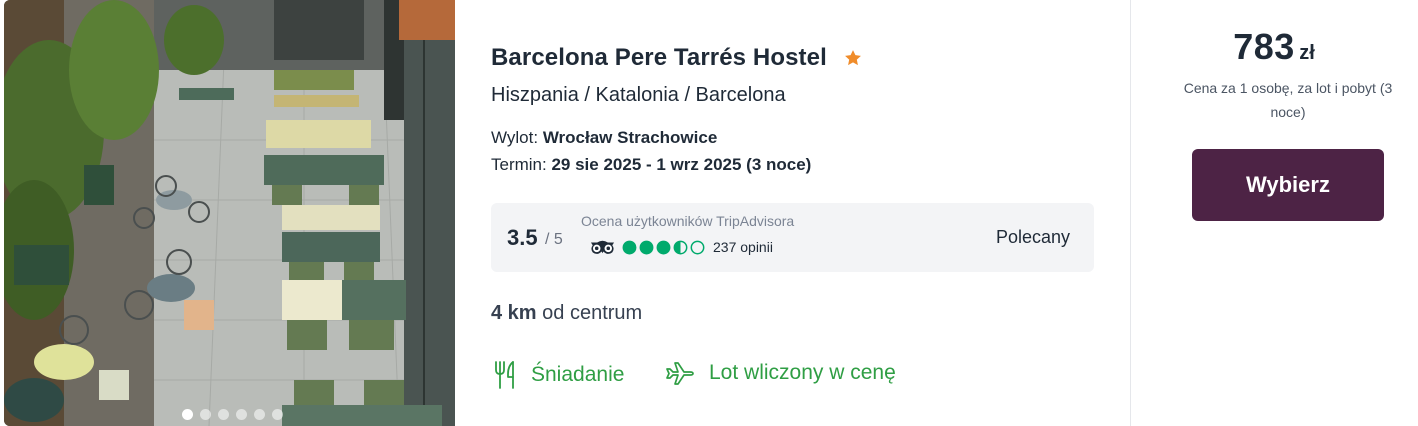  What do you see at coordinates (681, 164) in the screenshot?
I see `dates-value: 29 sie 2025 - 1 wrz 2025 (3 noce)` at bounding box center [681, 164].